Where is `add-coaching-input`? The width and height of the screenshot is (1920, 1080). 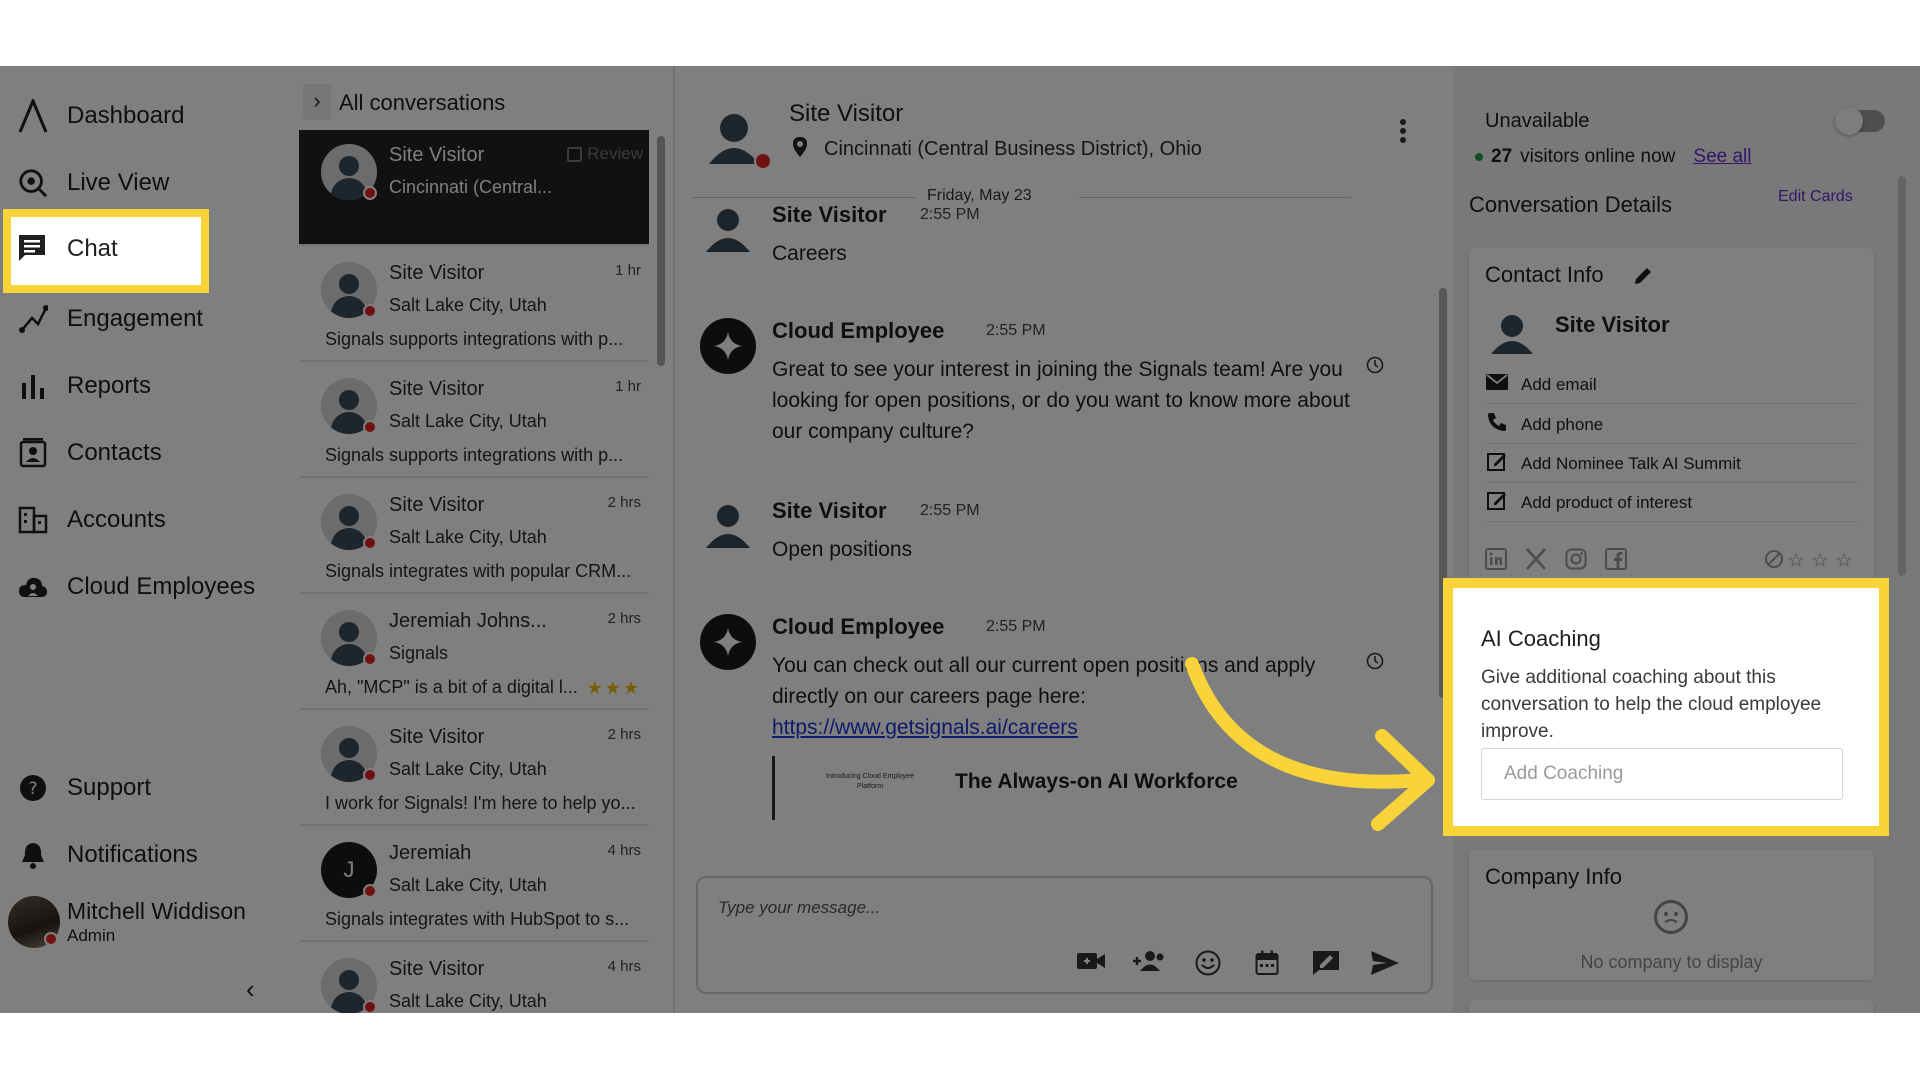 add-coaching-input is located at coordinates (1662, 774).